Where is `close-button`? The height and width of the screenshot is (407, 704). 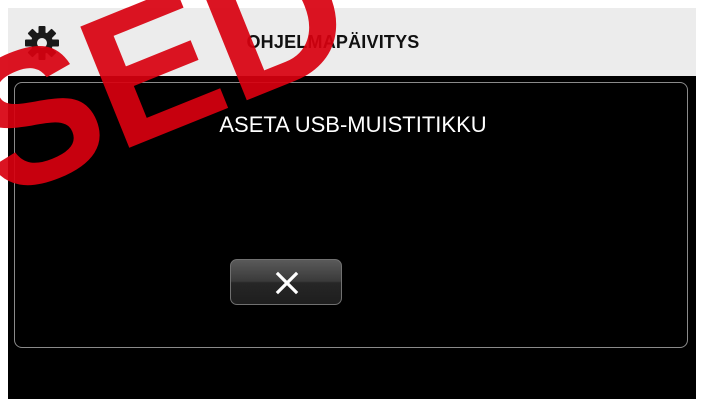
close-button is located at coordinates (286, 282).